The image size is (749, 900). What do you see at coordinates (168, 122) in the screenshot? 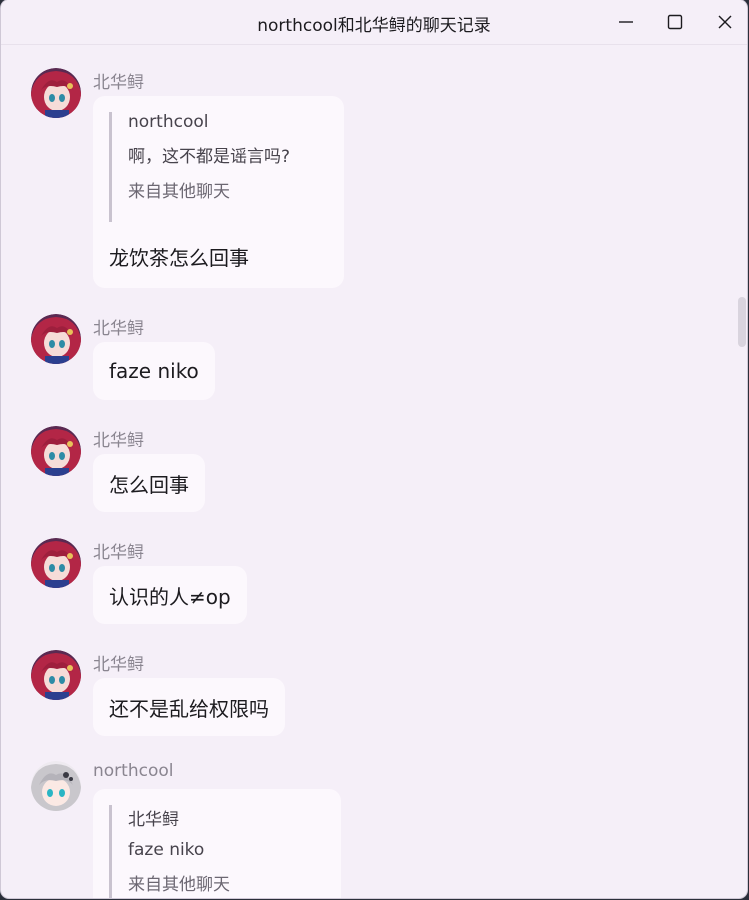
I see `quoted-sender: northcool` at bounding box center [168, 122].